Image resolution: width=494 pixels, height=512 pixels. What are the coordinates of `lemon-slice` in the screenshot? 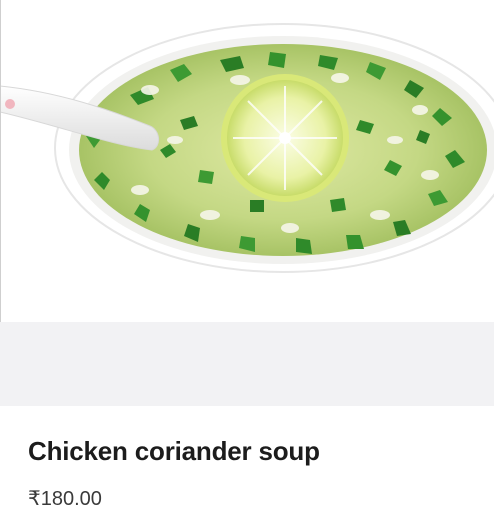 It's located at (285, 138).